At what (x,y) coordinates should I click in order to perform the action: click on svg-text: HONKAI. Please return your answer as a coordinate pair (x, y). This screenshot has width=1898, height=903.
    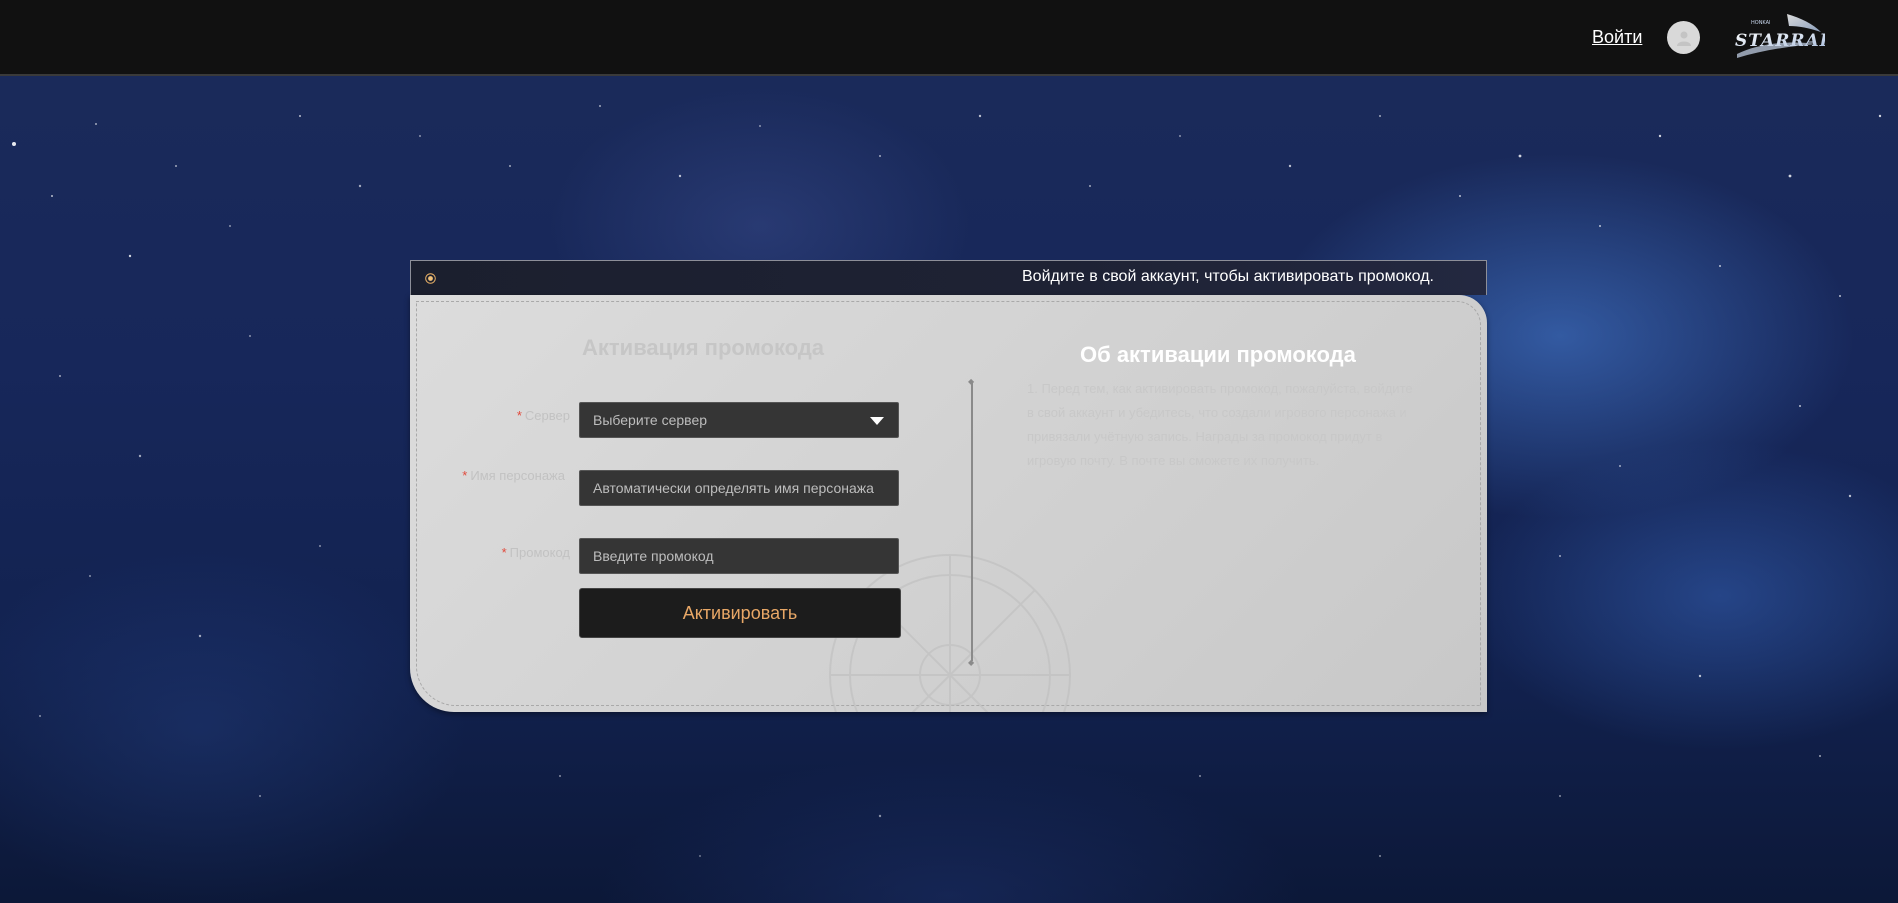
    Looking at the image, I should click on (1761, 23).